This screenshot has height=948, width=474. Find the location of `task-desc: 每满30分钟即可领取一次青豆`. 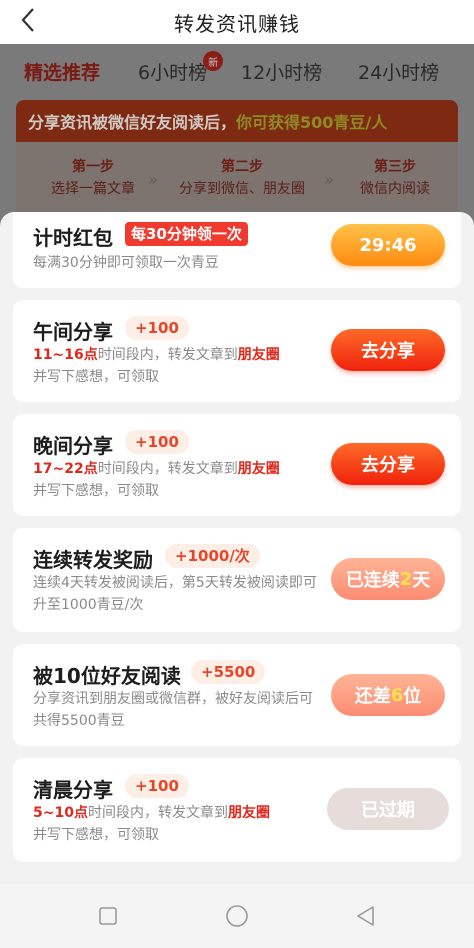

task-desc: 每满30分钟即可领取一次青豆 is located at coordinates (126, 263).